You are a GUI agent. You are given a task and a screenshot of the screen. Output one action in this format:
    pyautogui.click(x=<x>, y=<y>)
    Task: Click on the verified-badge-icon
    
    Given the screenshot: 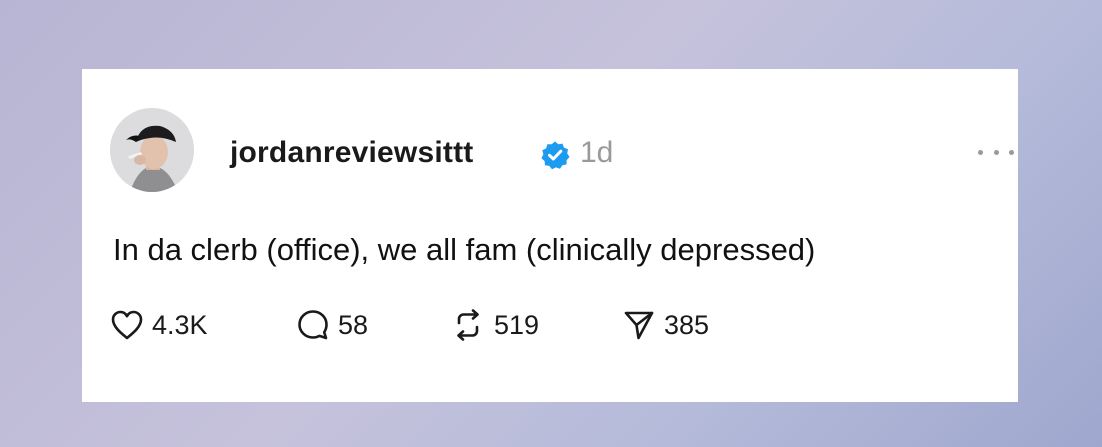 What is the action you would take?
    pyautogui.click(x=555, y=155)
    